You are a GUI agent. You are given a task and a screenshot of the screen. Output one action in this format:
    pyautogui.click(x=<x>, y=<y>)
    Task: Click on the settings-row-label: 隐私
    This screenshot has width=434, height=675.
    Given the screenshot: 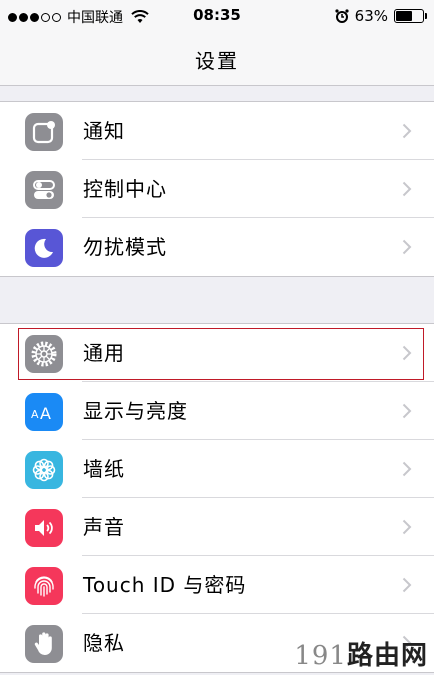 What is the action you would take?
    pyautogui.click(x=104, y=643)
    